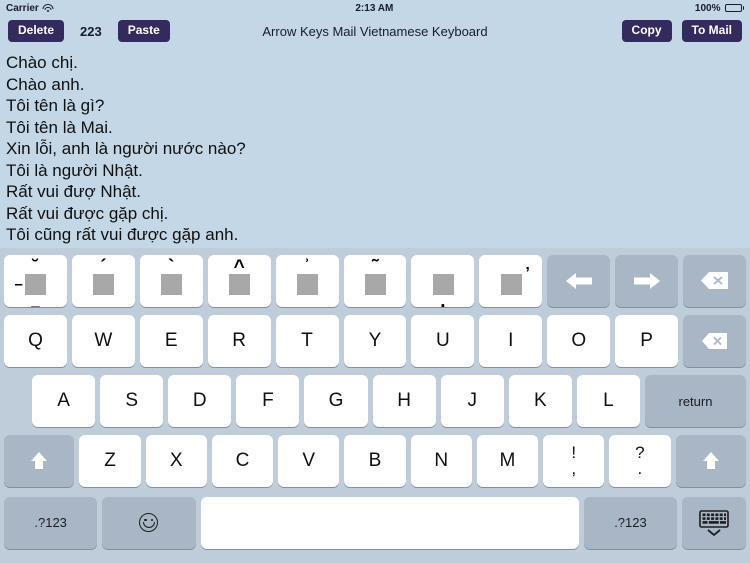 The image size is (750, 563). What do you see at coordinates (441, 461) in the screenshot?
I see `key-N: N` at bounding box center [441, 461].